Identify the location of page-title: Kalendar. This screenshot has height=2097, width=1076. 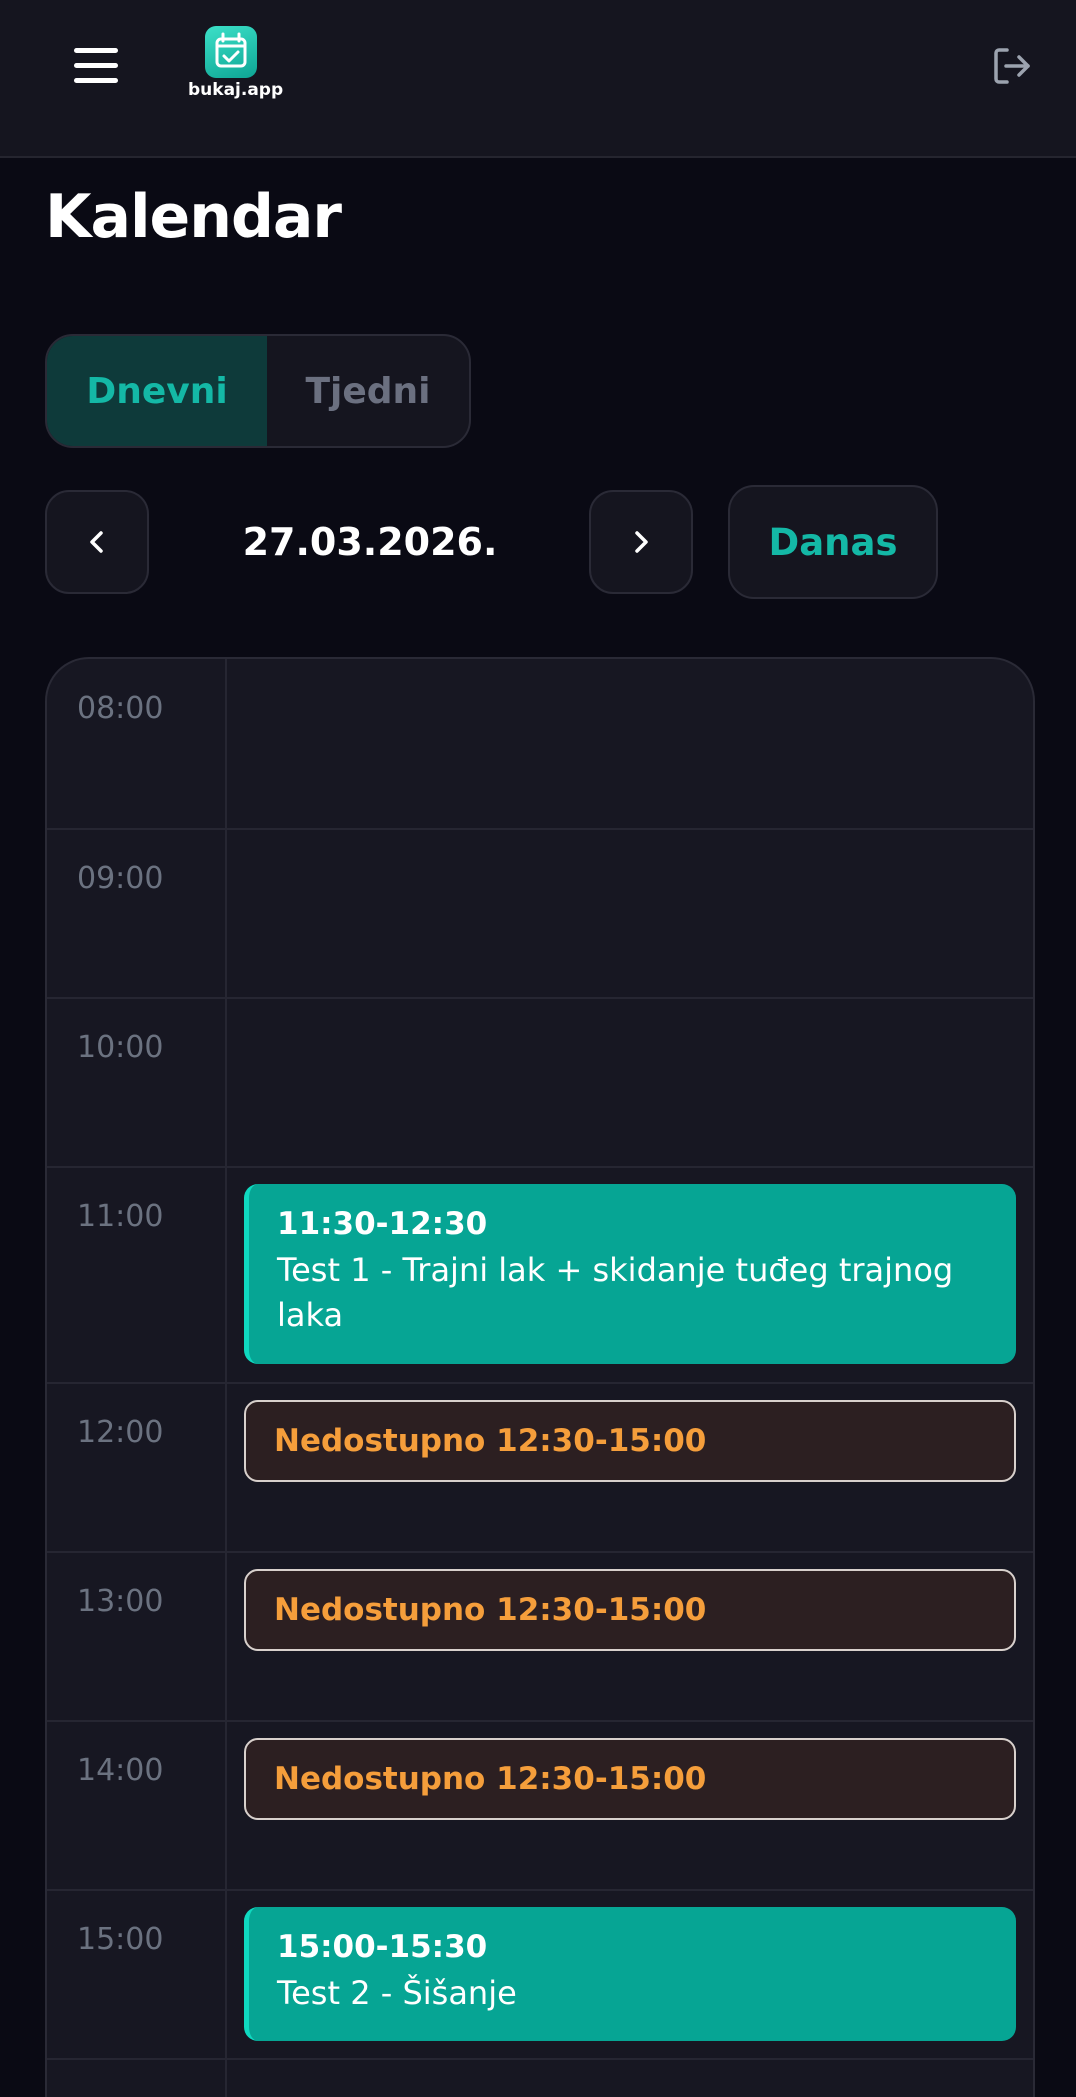
(193, 217).